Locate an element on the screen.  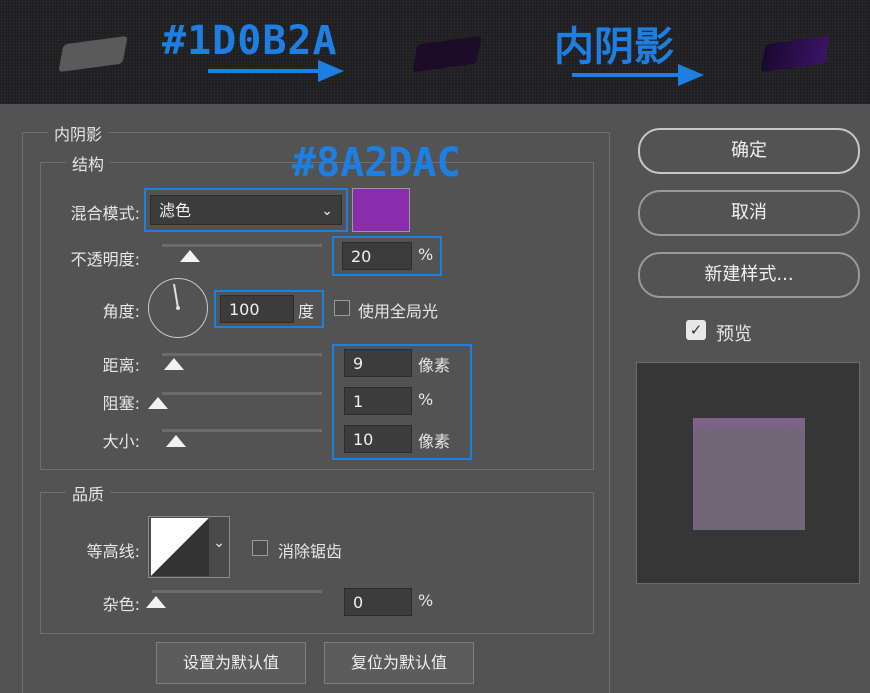
structure-title: 结构 is located at coordinates (88, 163).